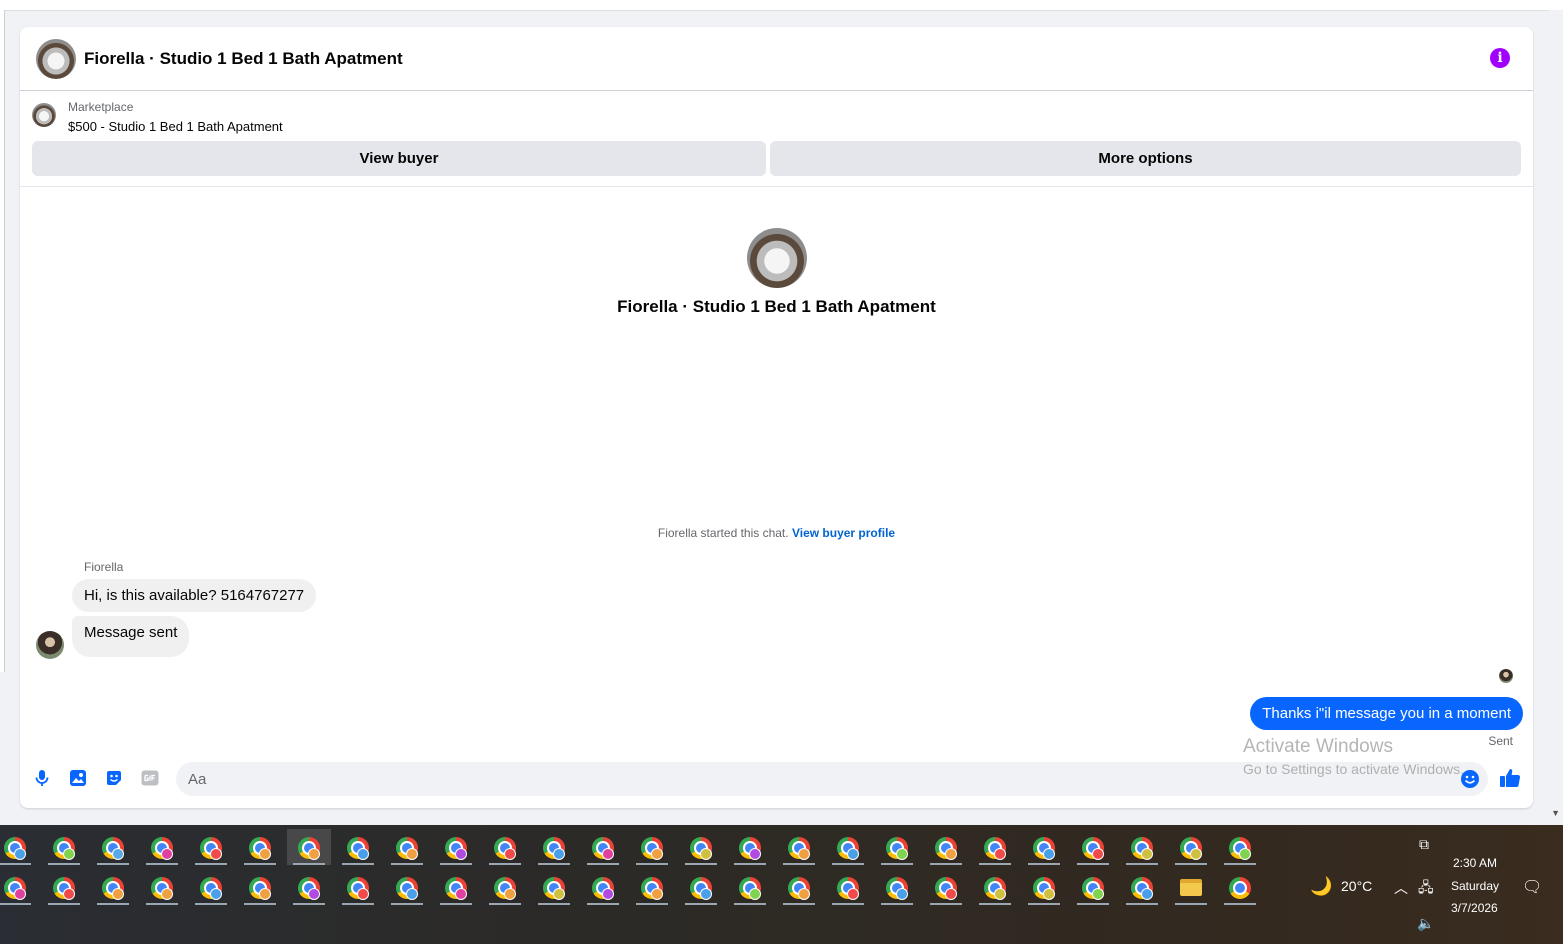 The image size is (1563, 944). I want to click on sticker-icon, so click(114, 778).